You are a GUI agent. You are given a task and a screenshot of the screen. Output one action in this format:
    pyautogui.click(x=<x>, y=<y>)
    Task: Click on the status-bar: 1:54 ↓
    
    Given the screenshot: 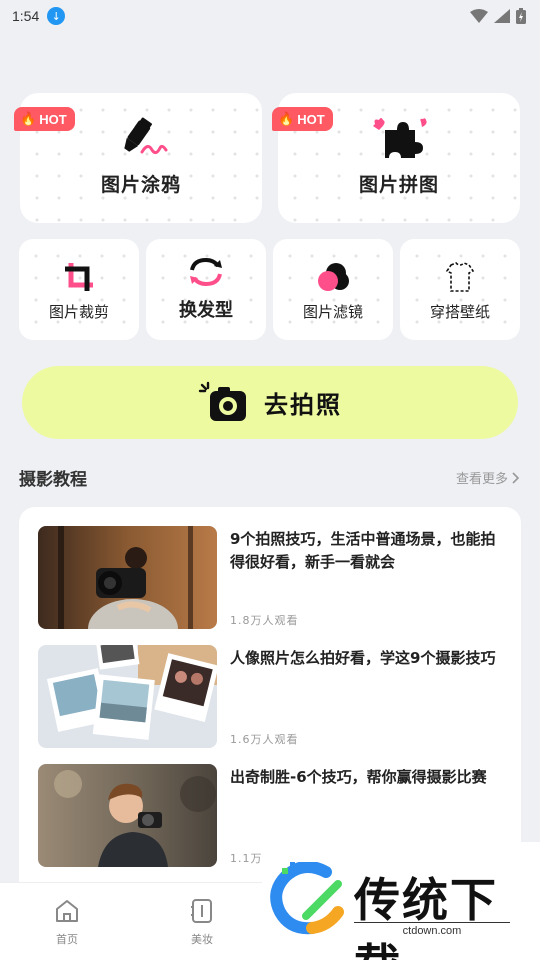 What is the action you would take?
    pyautogui.click(x=270, y=16)
    